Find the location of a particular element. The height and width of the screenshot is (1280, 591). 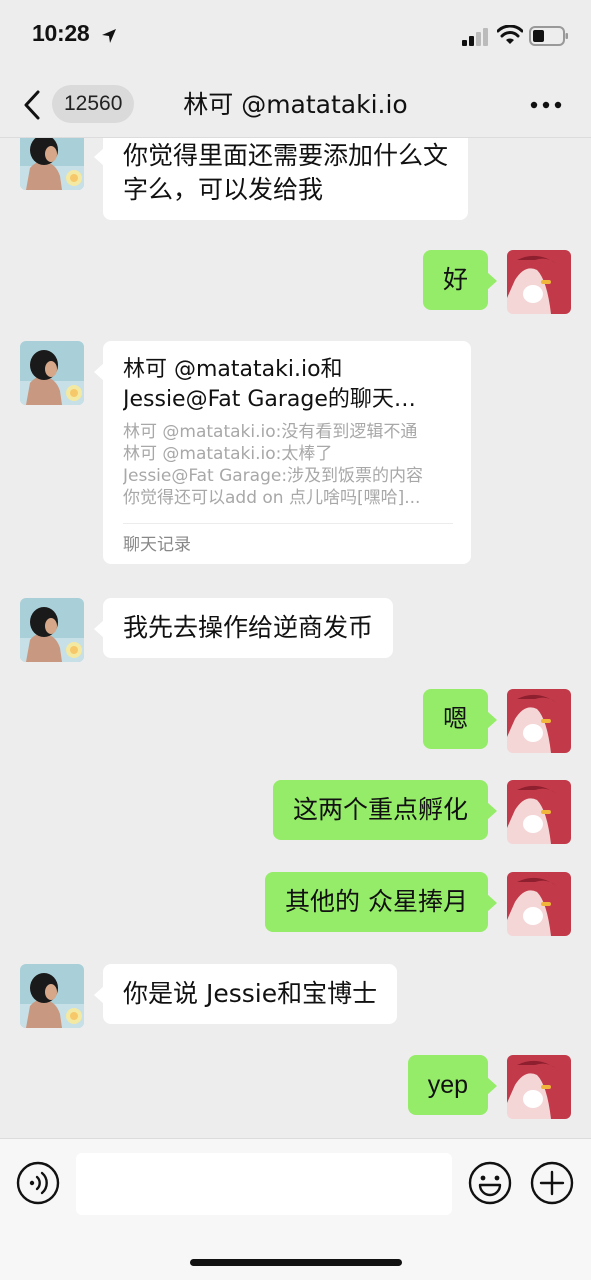

message-text: 我先去操作给逆商发币 is located at coordinates (248, 627).